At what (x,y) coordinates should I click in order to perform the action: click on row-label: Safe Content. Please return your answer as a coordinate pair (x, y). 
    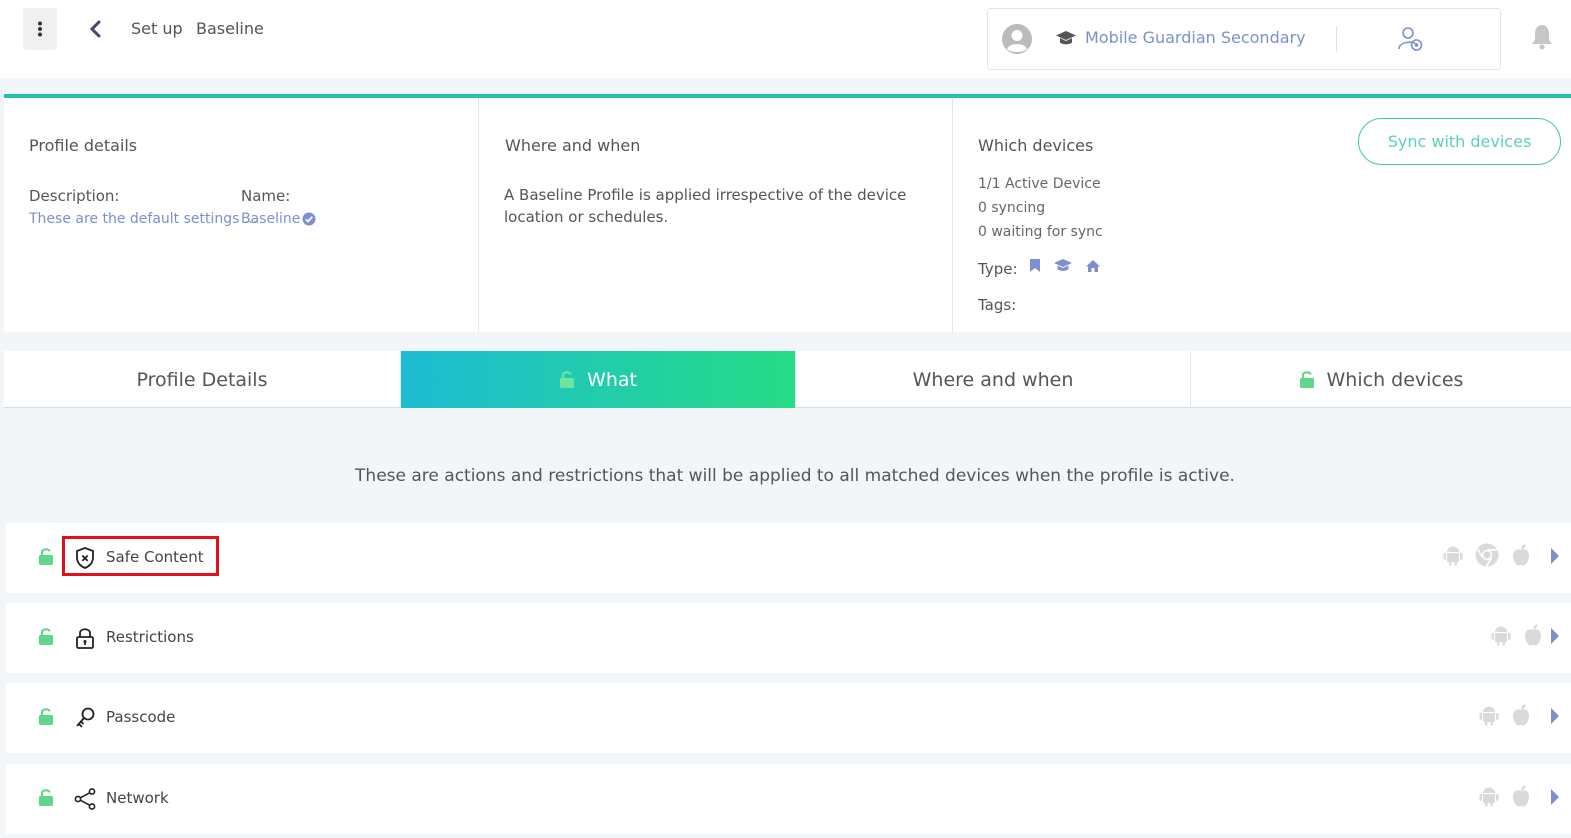
    Looking at the image, I should click on (155, 557).